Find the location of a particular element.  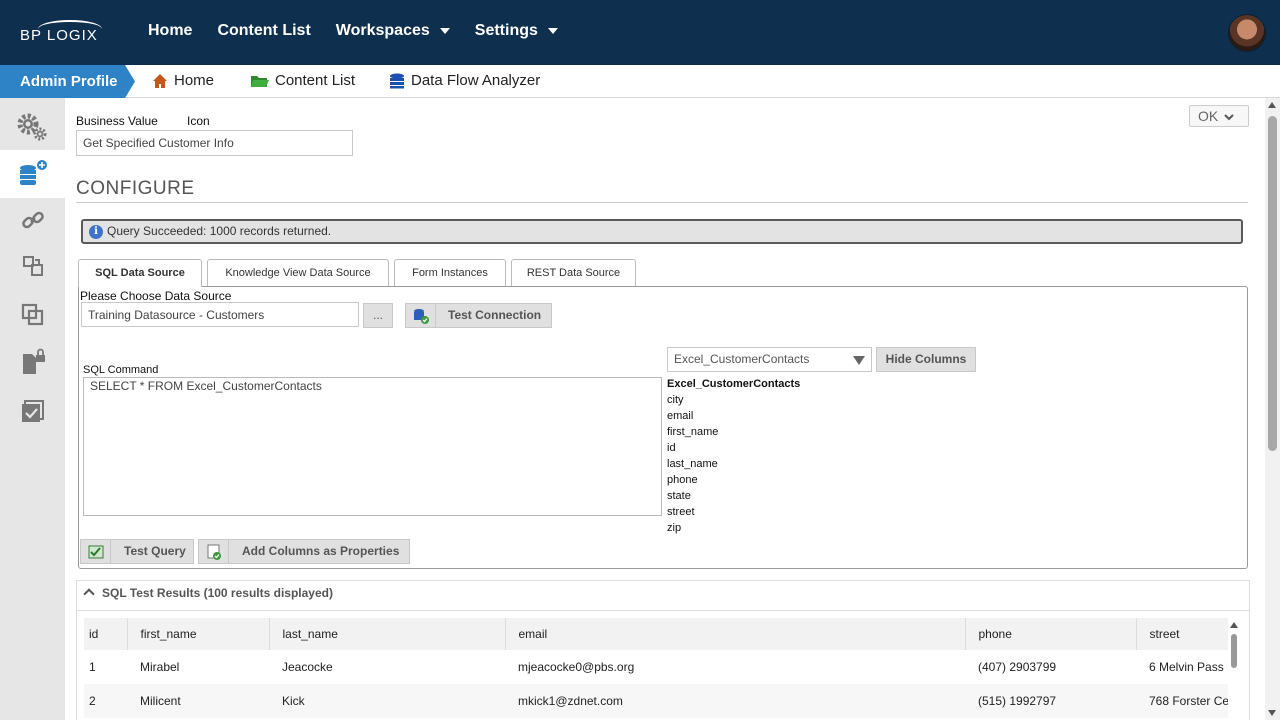

test-query-button: Test Query is located at coordinates (137, 551).